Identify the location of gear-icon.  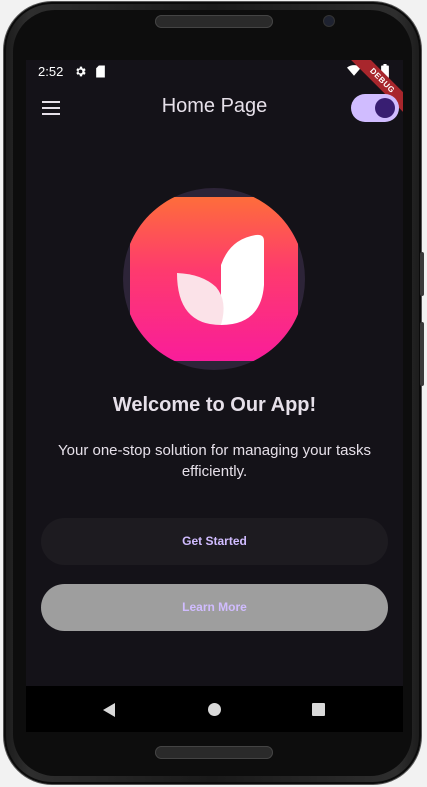
(80, 73).